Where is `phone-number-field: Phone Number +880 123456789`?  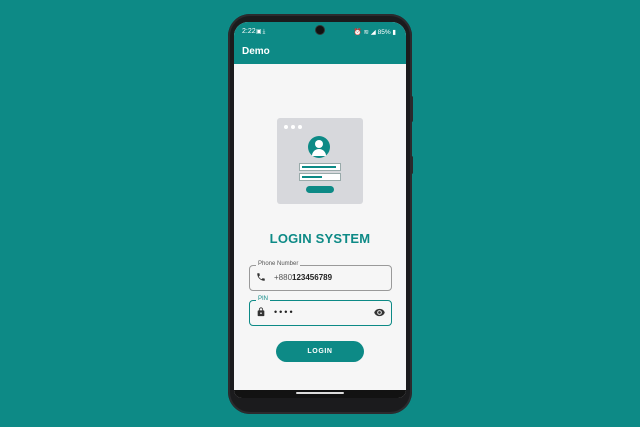
phone-number-field: Phone Number +880 123456789 is located at coordinates (320, 276).